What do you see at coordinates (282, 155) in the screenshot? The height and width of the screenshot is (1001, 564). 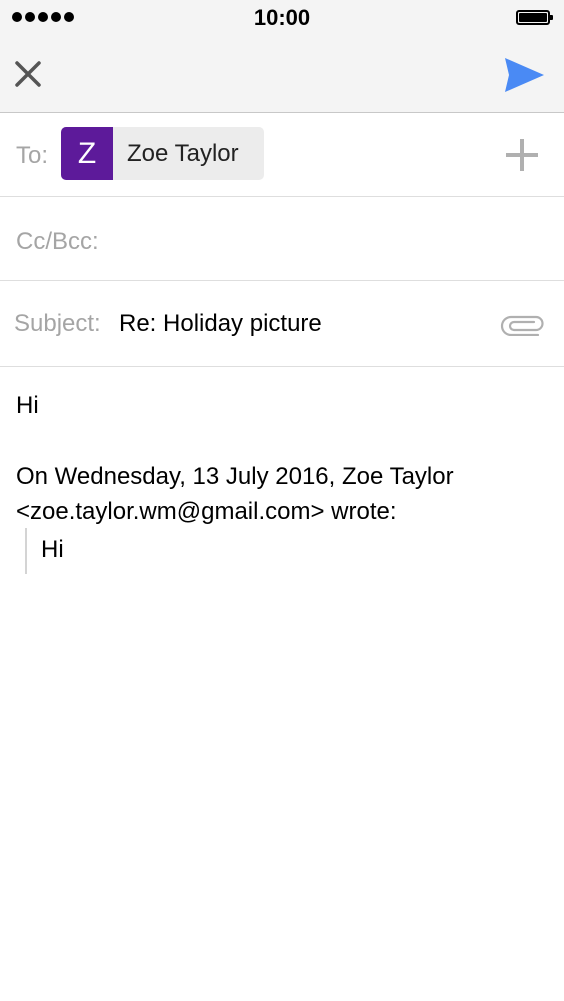 I see `to-field: To: Z Zoe Taylor` at bounding box center [282, 155].